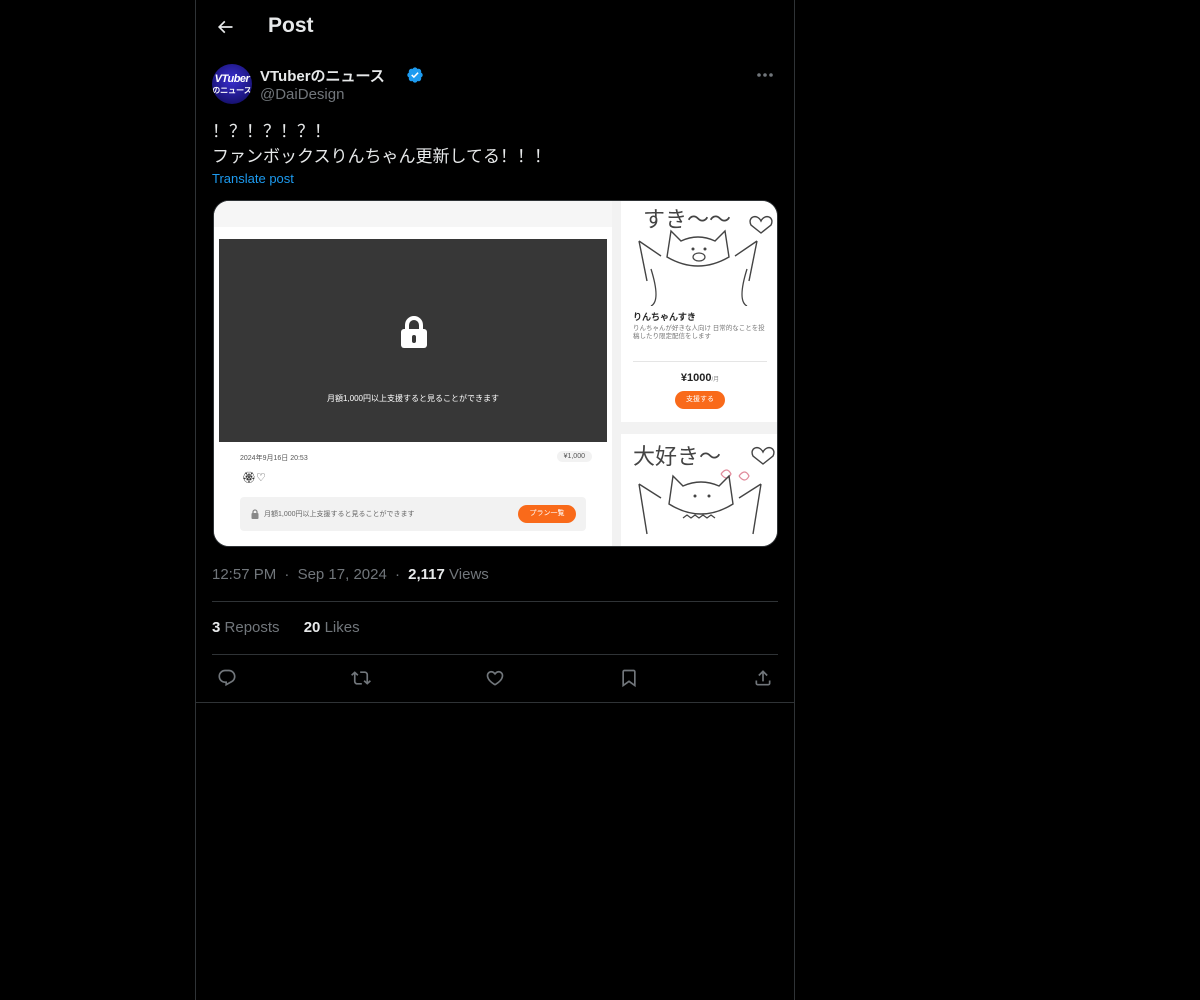  What do you see at coordinates (495, 654) in the screenshot?
I see `divider-bottom` at bounding box center [495, 654].